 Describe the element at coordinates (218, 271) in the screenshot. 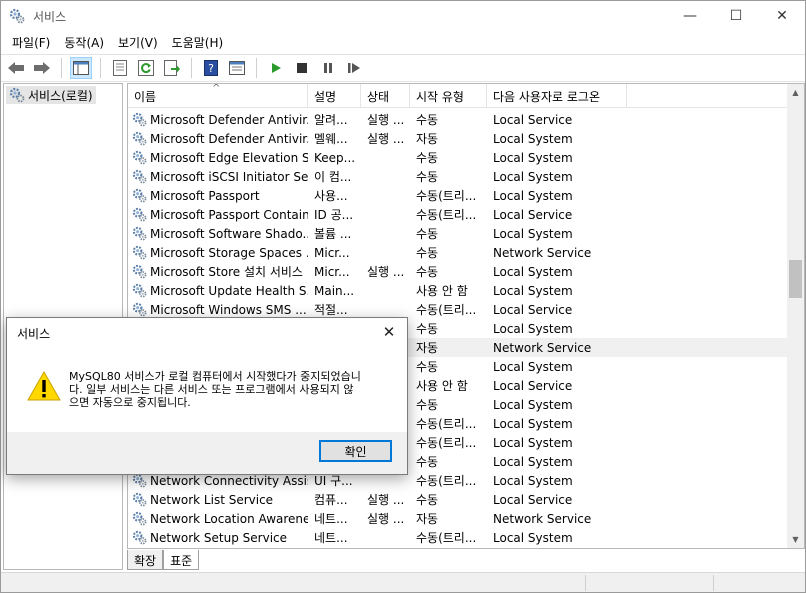

I see `service-name: Microsoft Store 설치 서비스` at that location.